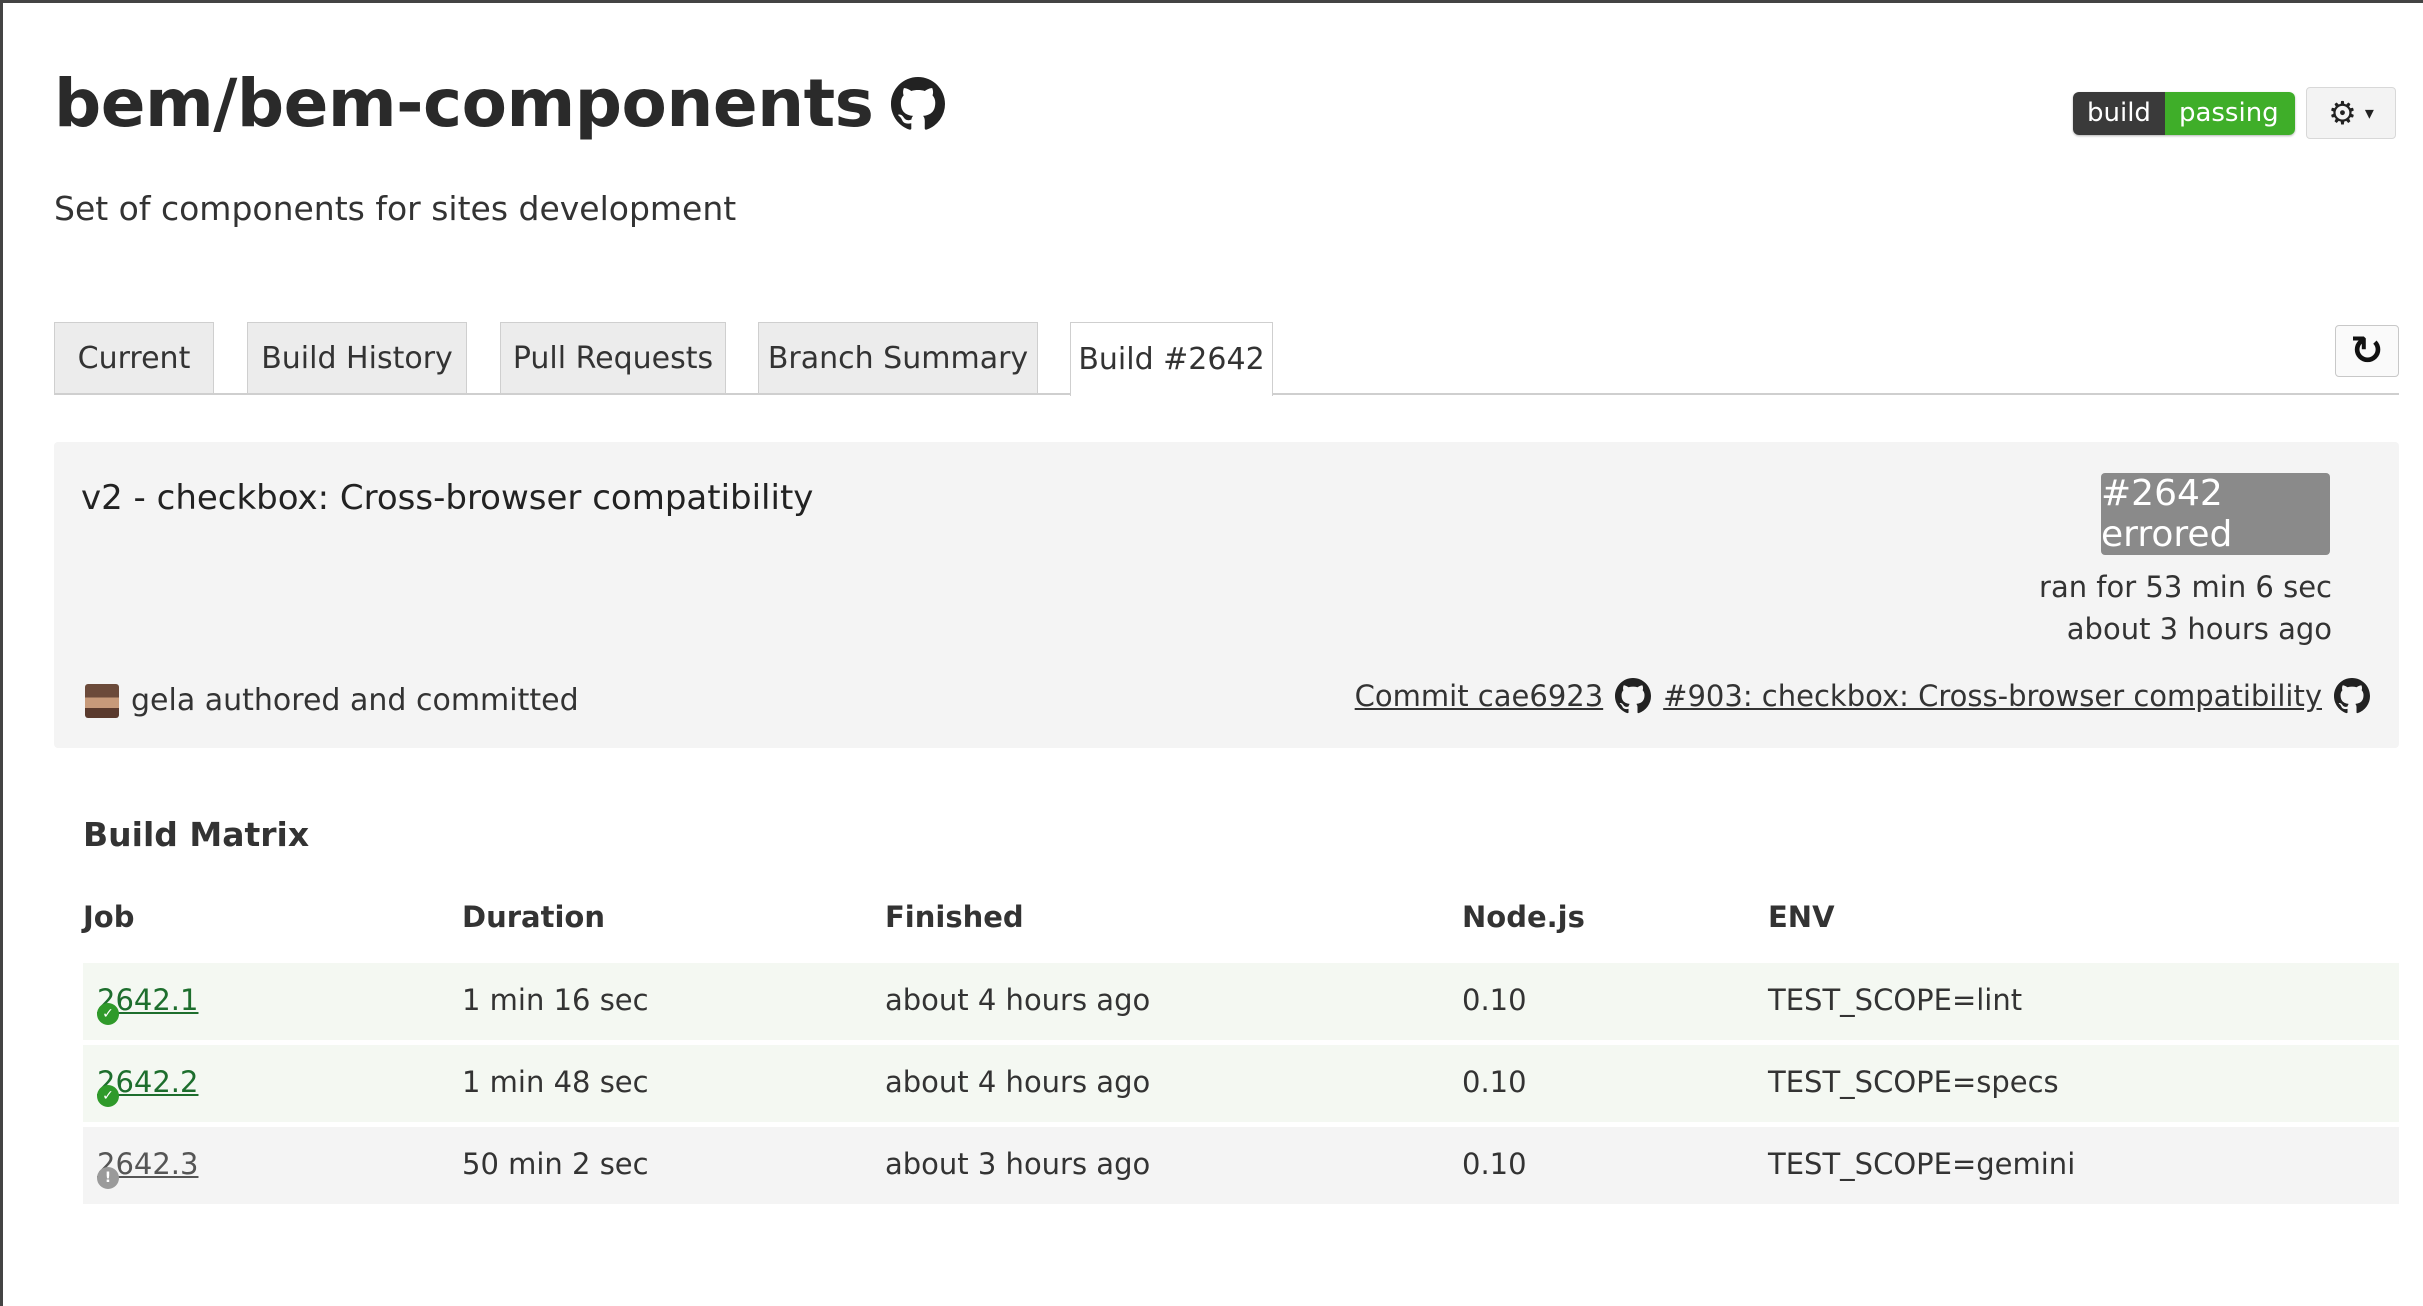 The width and height of the screenshot is (2423, 1306). What do you see at coordinates (613, 357) in the screenshot?
I see `tab-pull-requests: Pull Requests` at bounding box center [613, 357].